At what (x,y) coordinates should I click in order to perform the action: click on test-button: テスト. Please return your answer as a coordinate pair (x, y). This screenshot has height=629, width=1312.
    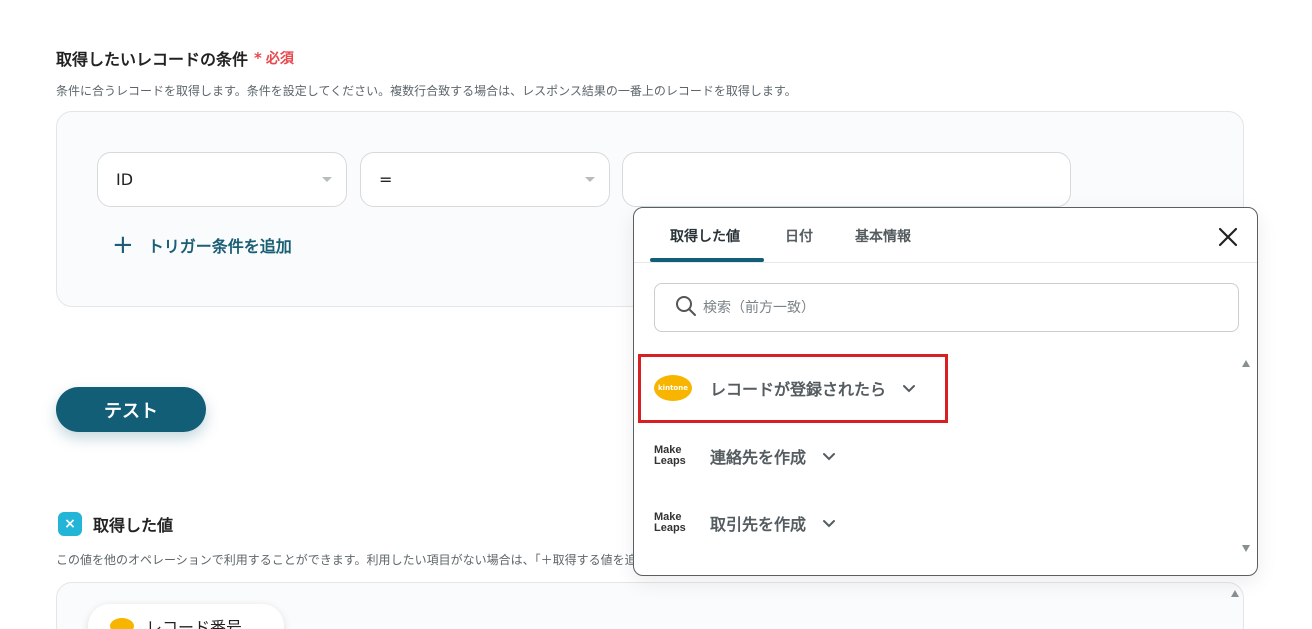
    Looking at the image, I should click on (131, 409).